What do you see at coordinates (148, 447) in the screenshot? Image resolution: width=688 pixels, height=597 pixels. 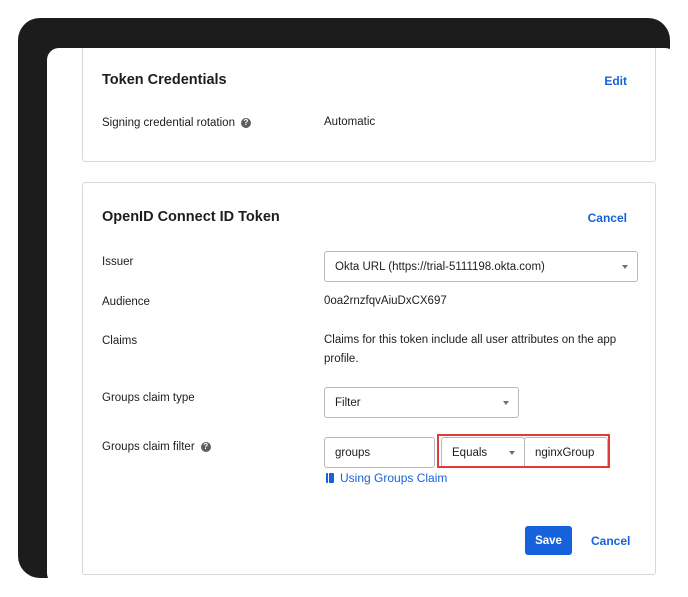 I see `groups-claim-filter-label: Groups claim filter` at bounding box center [148, 447].